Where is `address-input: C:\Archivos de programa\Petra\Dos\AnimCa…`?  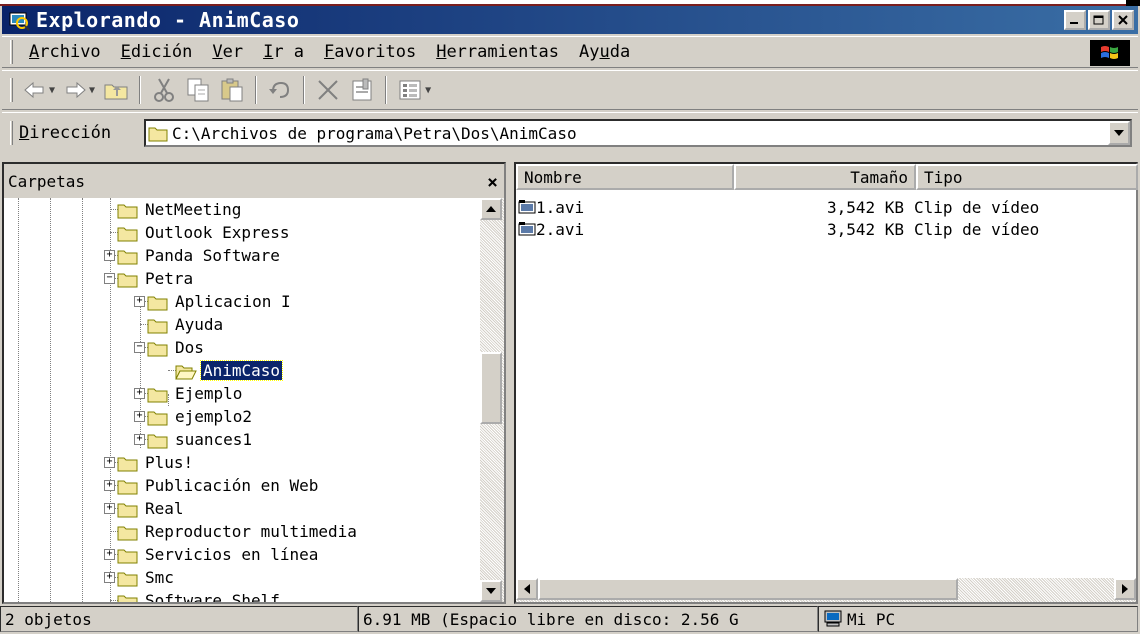 address-input: C:\Archivos de programa\Petra\Dos\AnimCa… is located at coordinates (638, 133).